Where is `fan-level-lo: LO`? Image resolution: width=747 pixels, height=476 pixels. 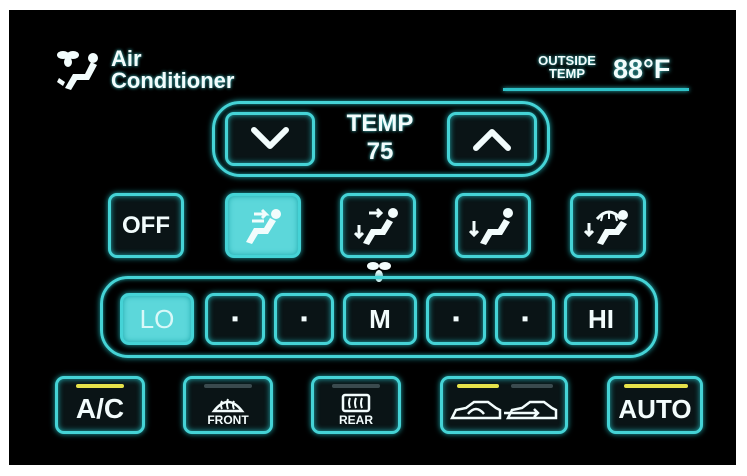
fan-level-lo: LO is located at coordinates (157, 319).